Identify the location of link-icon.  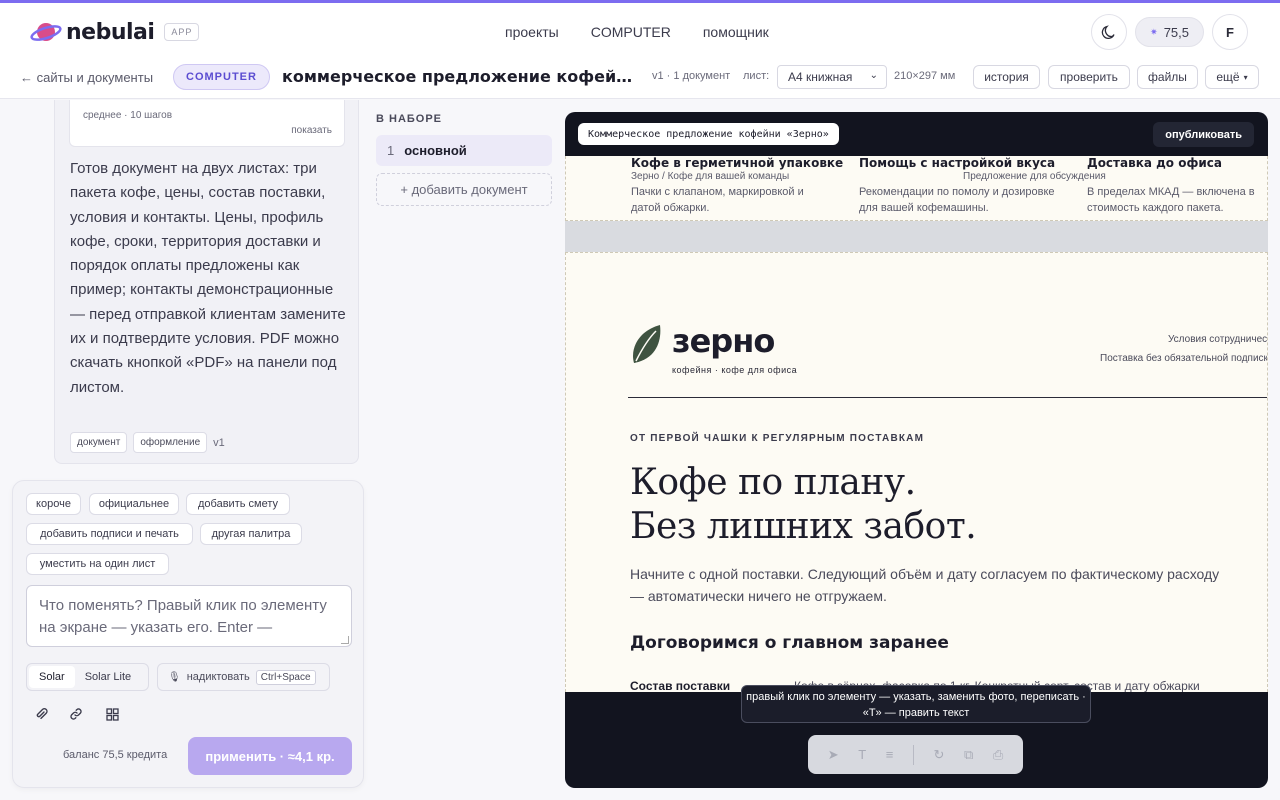
(76, 714).